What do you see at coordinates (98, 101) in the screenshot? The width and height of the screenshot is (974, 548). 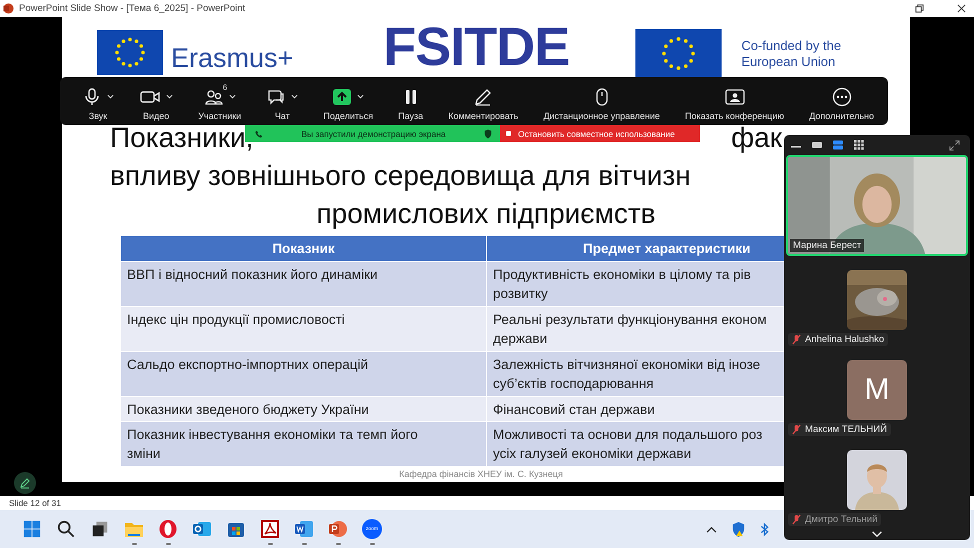 I see `toolbar-button: Звук` at bounding box center [98, 101].